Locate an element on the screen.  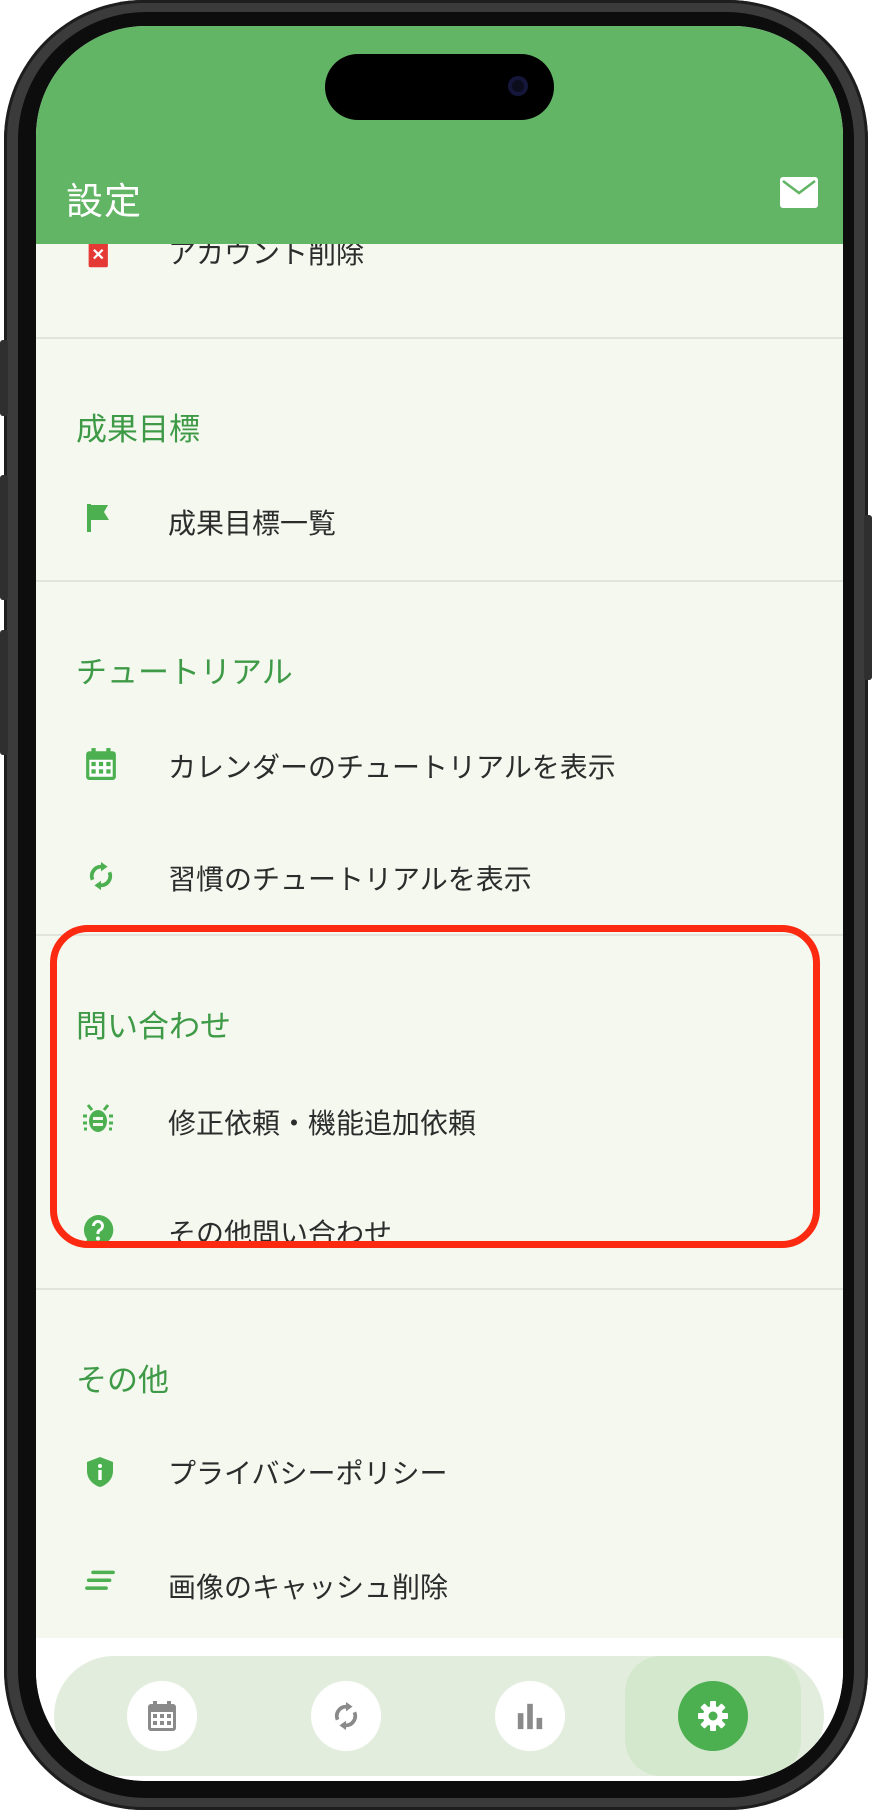
nav-calendar-button is located at coordinates (162, 1716).